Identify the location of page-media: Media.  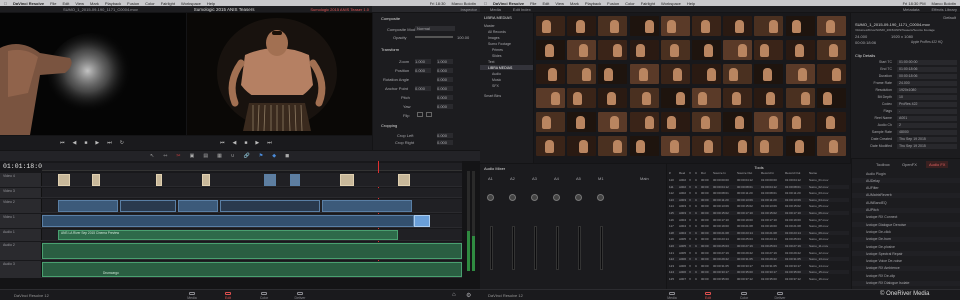
(192, 295).